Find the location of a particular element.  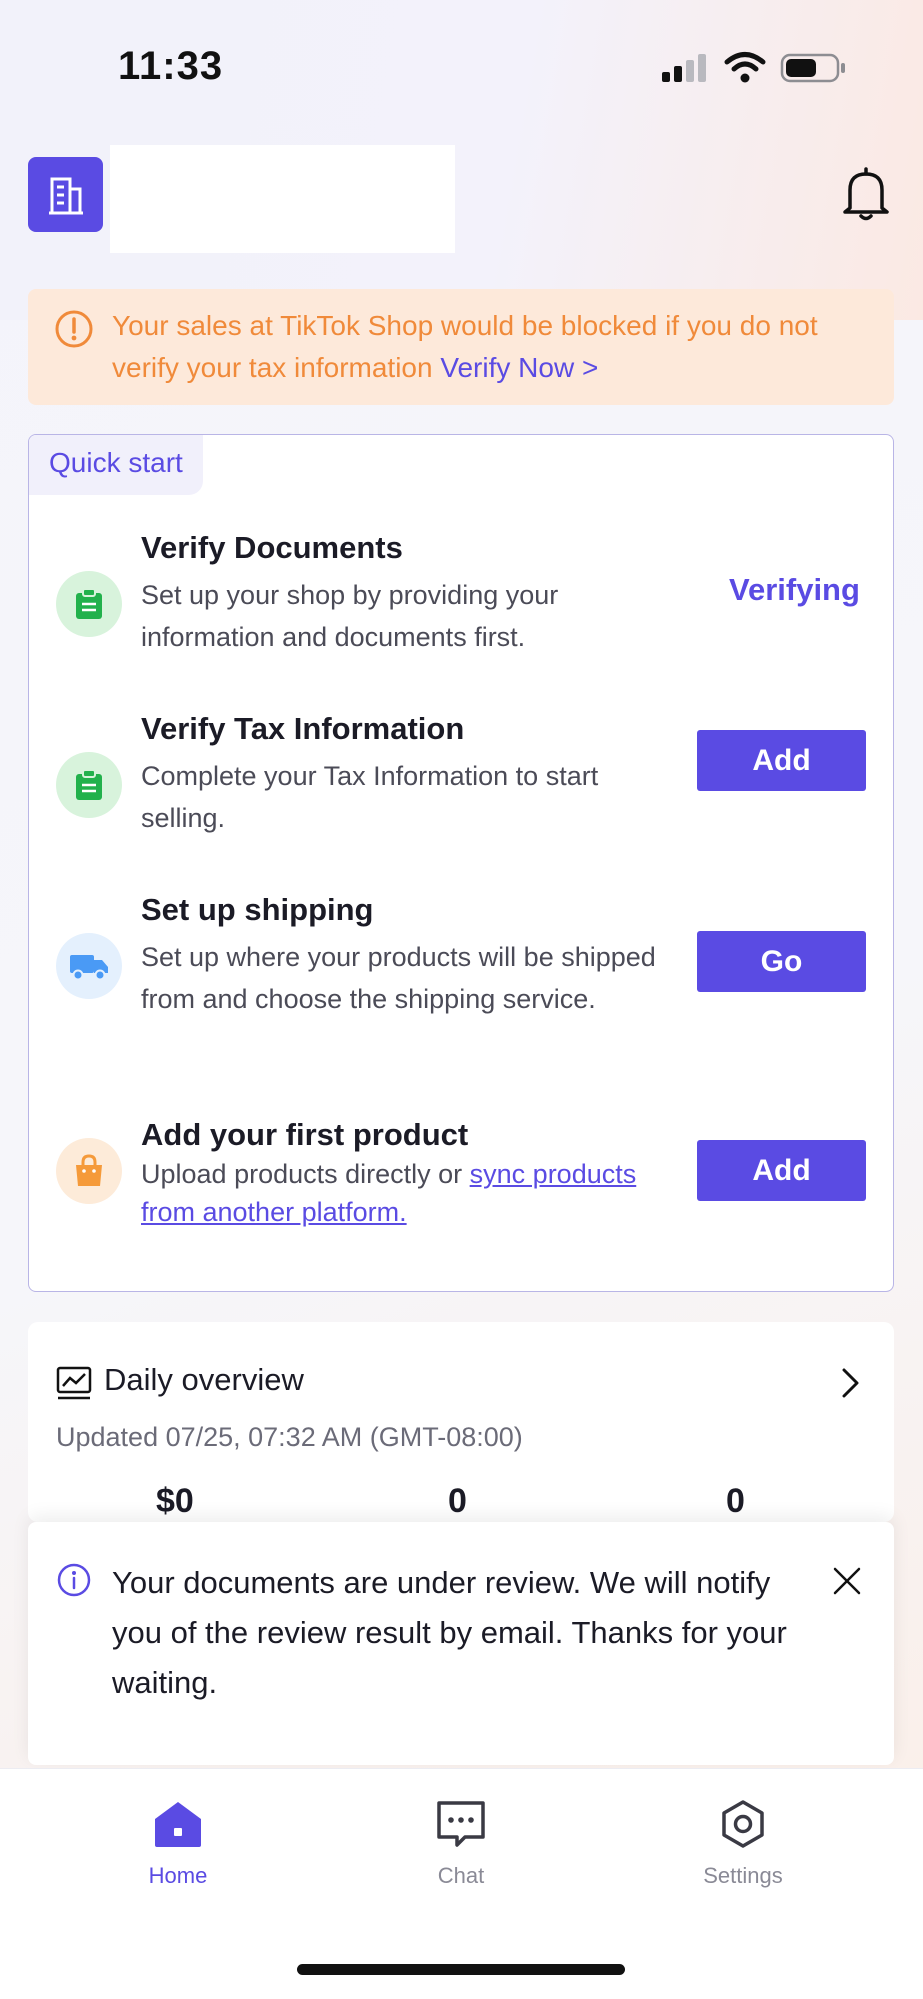

nav-chat-label: Chat is located at coordinates (461, 1875).